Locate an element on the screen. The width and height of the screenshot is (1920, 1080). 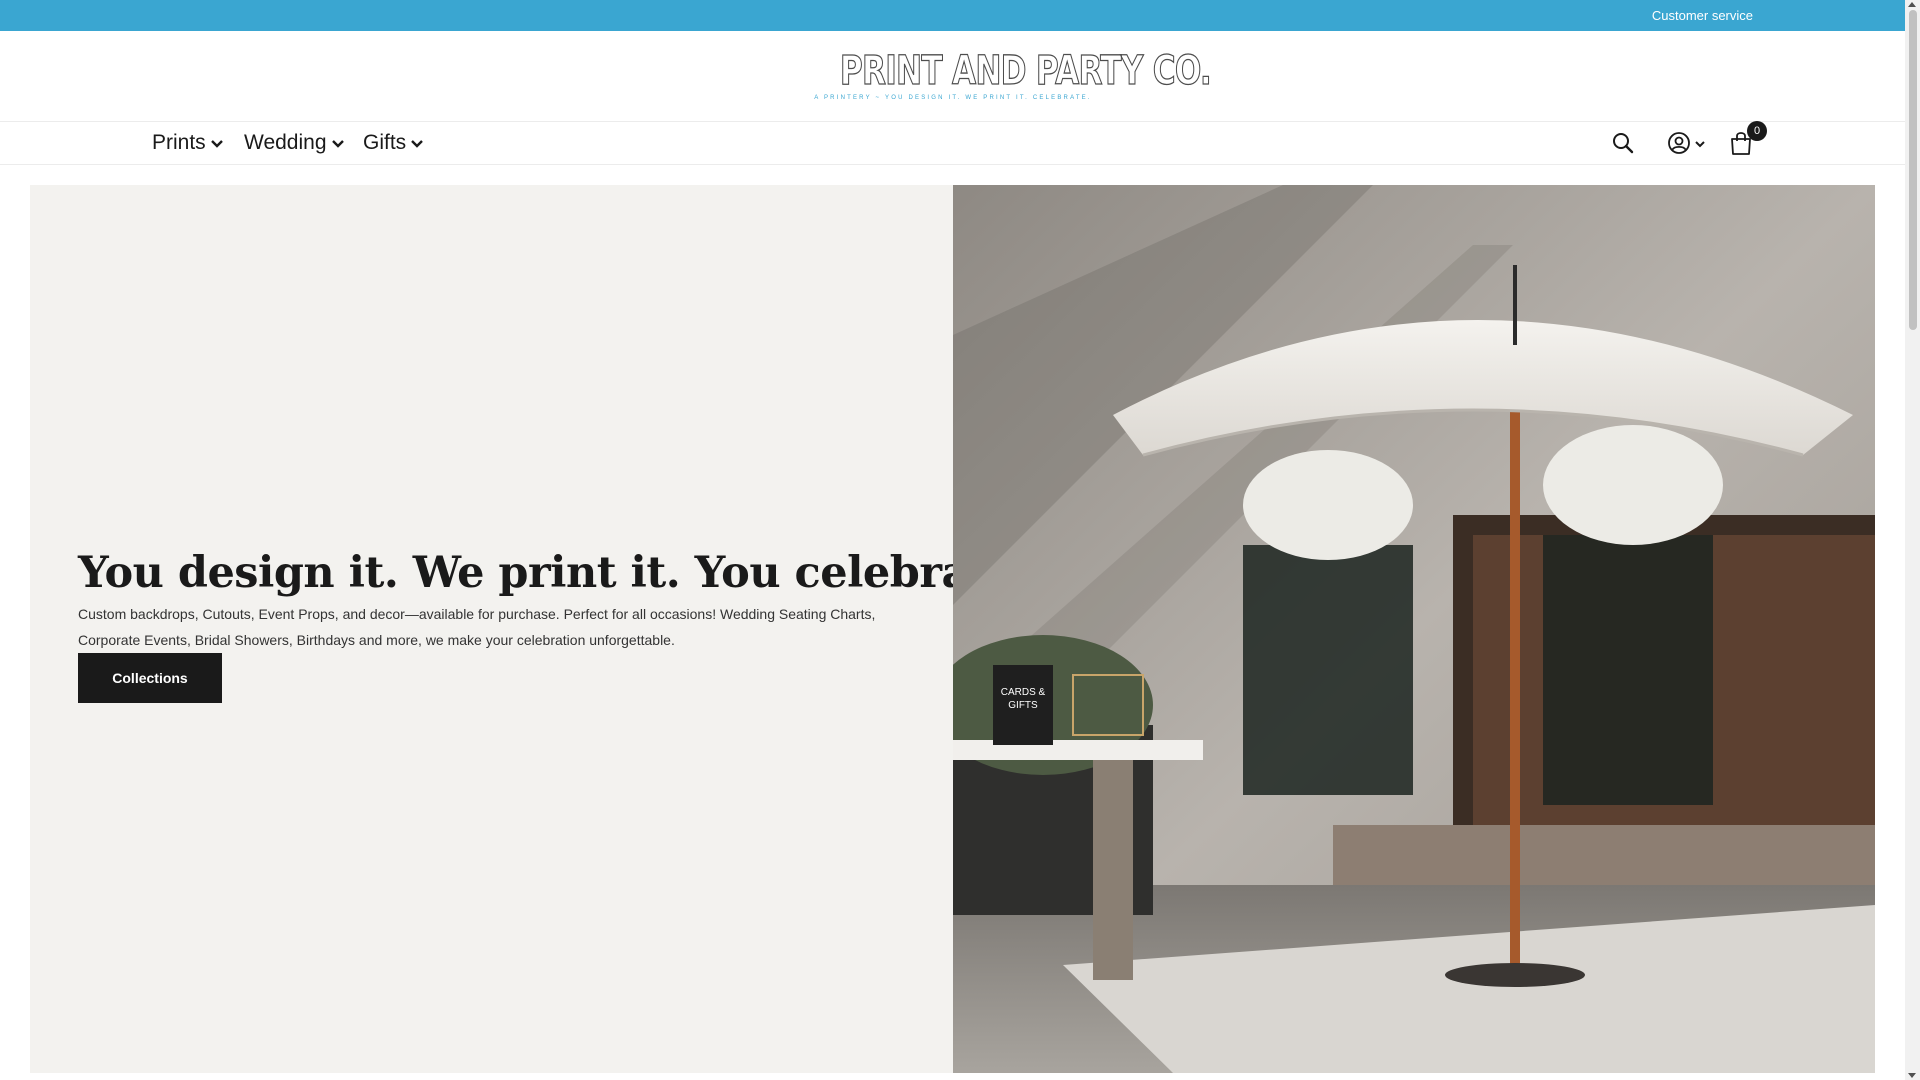
collections-button: Collections is located at coordinates (150, 678).